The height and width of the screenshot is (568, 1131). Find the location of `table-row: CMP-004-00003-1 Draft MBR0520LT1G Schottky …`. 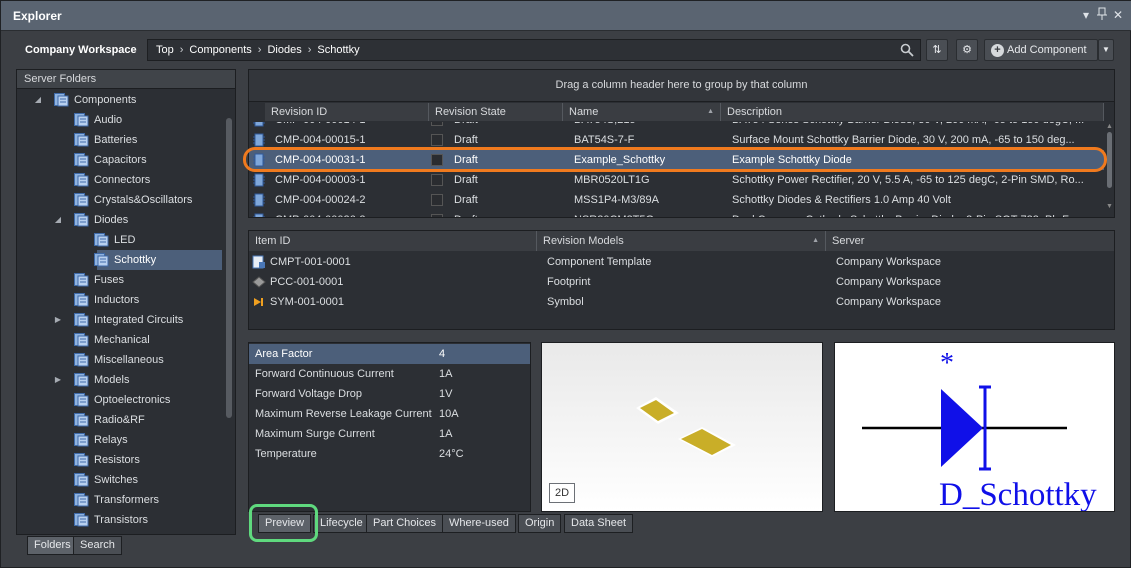

table-row: CMP-004-00003-1 Draft MBR0520LT1G Schottky … is located at coordinates (676, 180).